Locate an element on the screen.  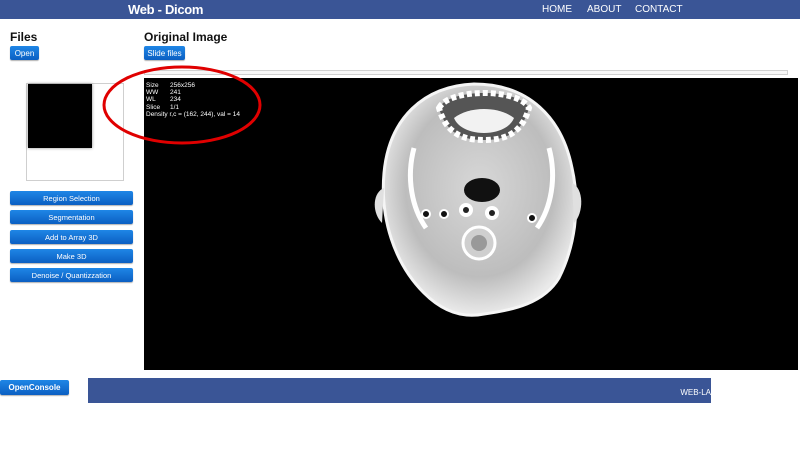
open-console-button: OpenConsole is located at coordinates (34, 387).